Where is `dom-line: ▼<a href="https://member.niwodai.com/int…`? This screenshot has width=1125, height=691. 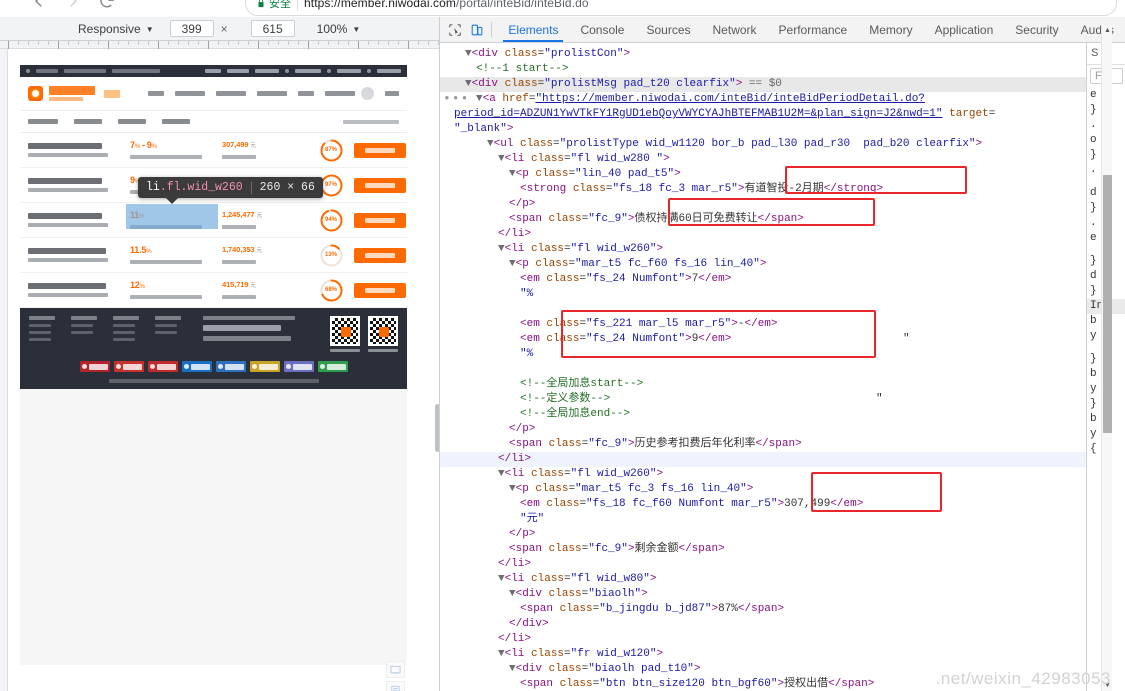
dom-line: ▼<a href="https://member.niwodai.com/int… is located at coordinates (763, 99).